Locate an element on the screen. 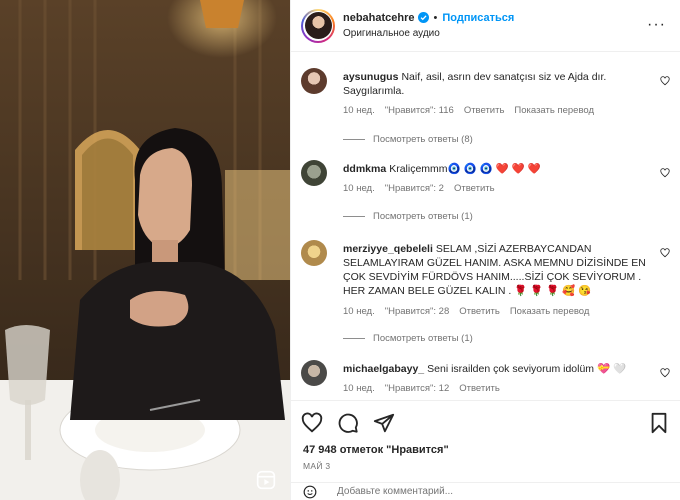  follow-button: Подписаться is located at coordinates (478, 18).